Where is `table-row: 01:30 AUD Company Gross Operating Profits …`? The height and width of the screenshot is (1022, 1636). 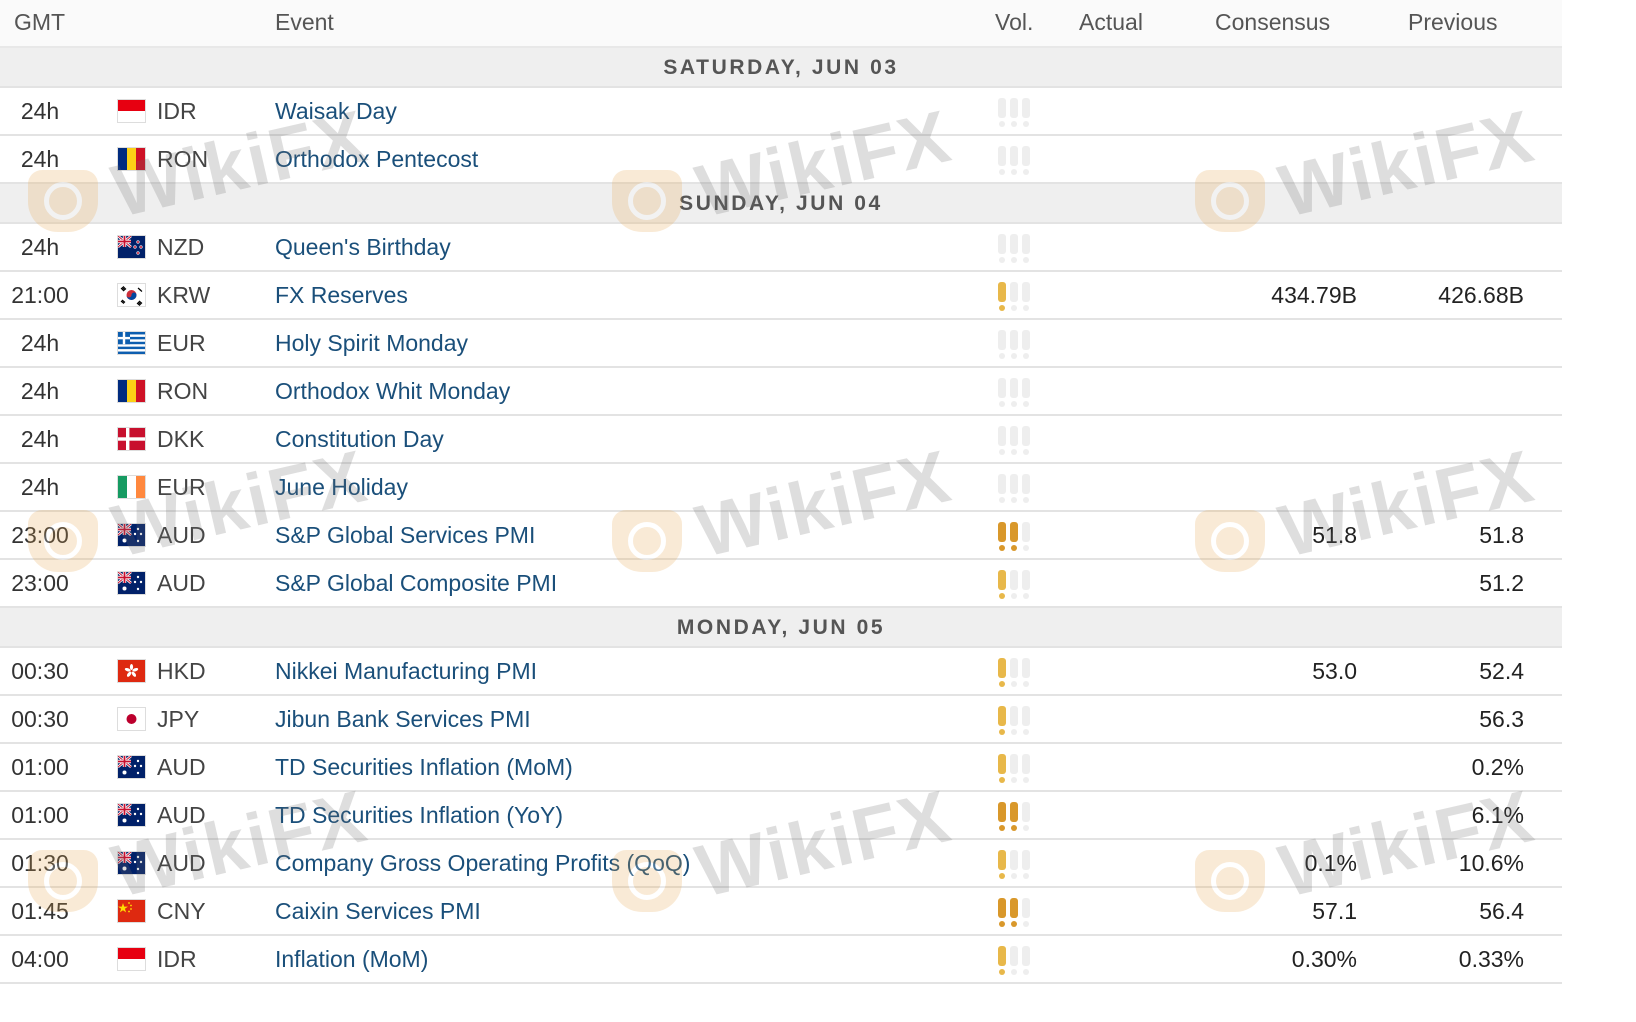
table-row: 01:30 AUD Company Gross Operating Profits … is located at coordinates (781, 864).